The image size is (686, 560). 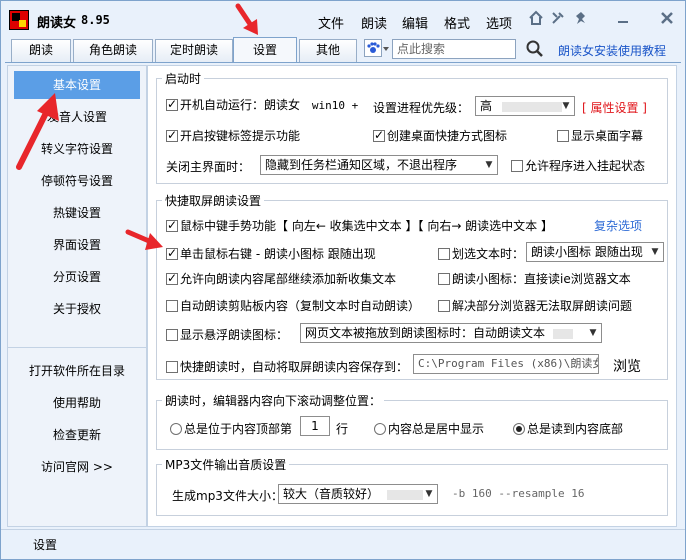 I want to click on middle-gesture-label: 鼠标中键手势功能【 向左← 收集选中文本 】【 向右→ 朗读选中文本 】, so click(x=366, y=226).